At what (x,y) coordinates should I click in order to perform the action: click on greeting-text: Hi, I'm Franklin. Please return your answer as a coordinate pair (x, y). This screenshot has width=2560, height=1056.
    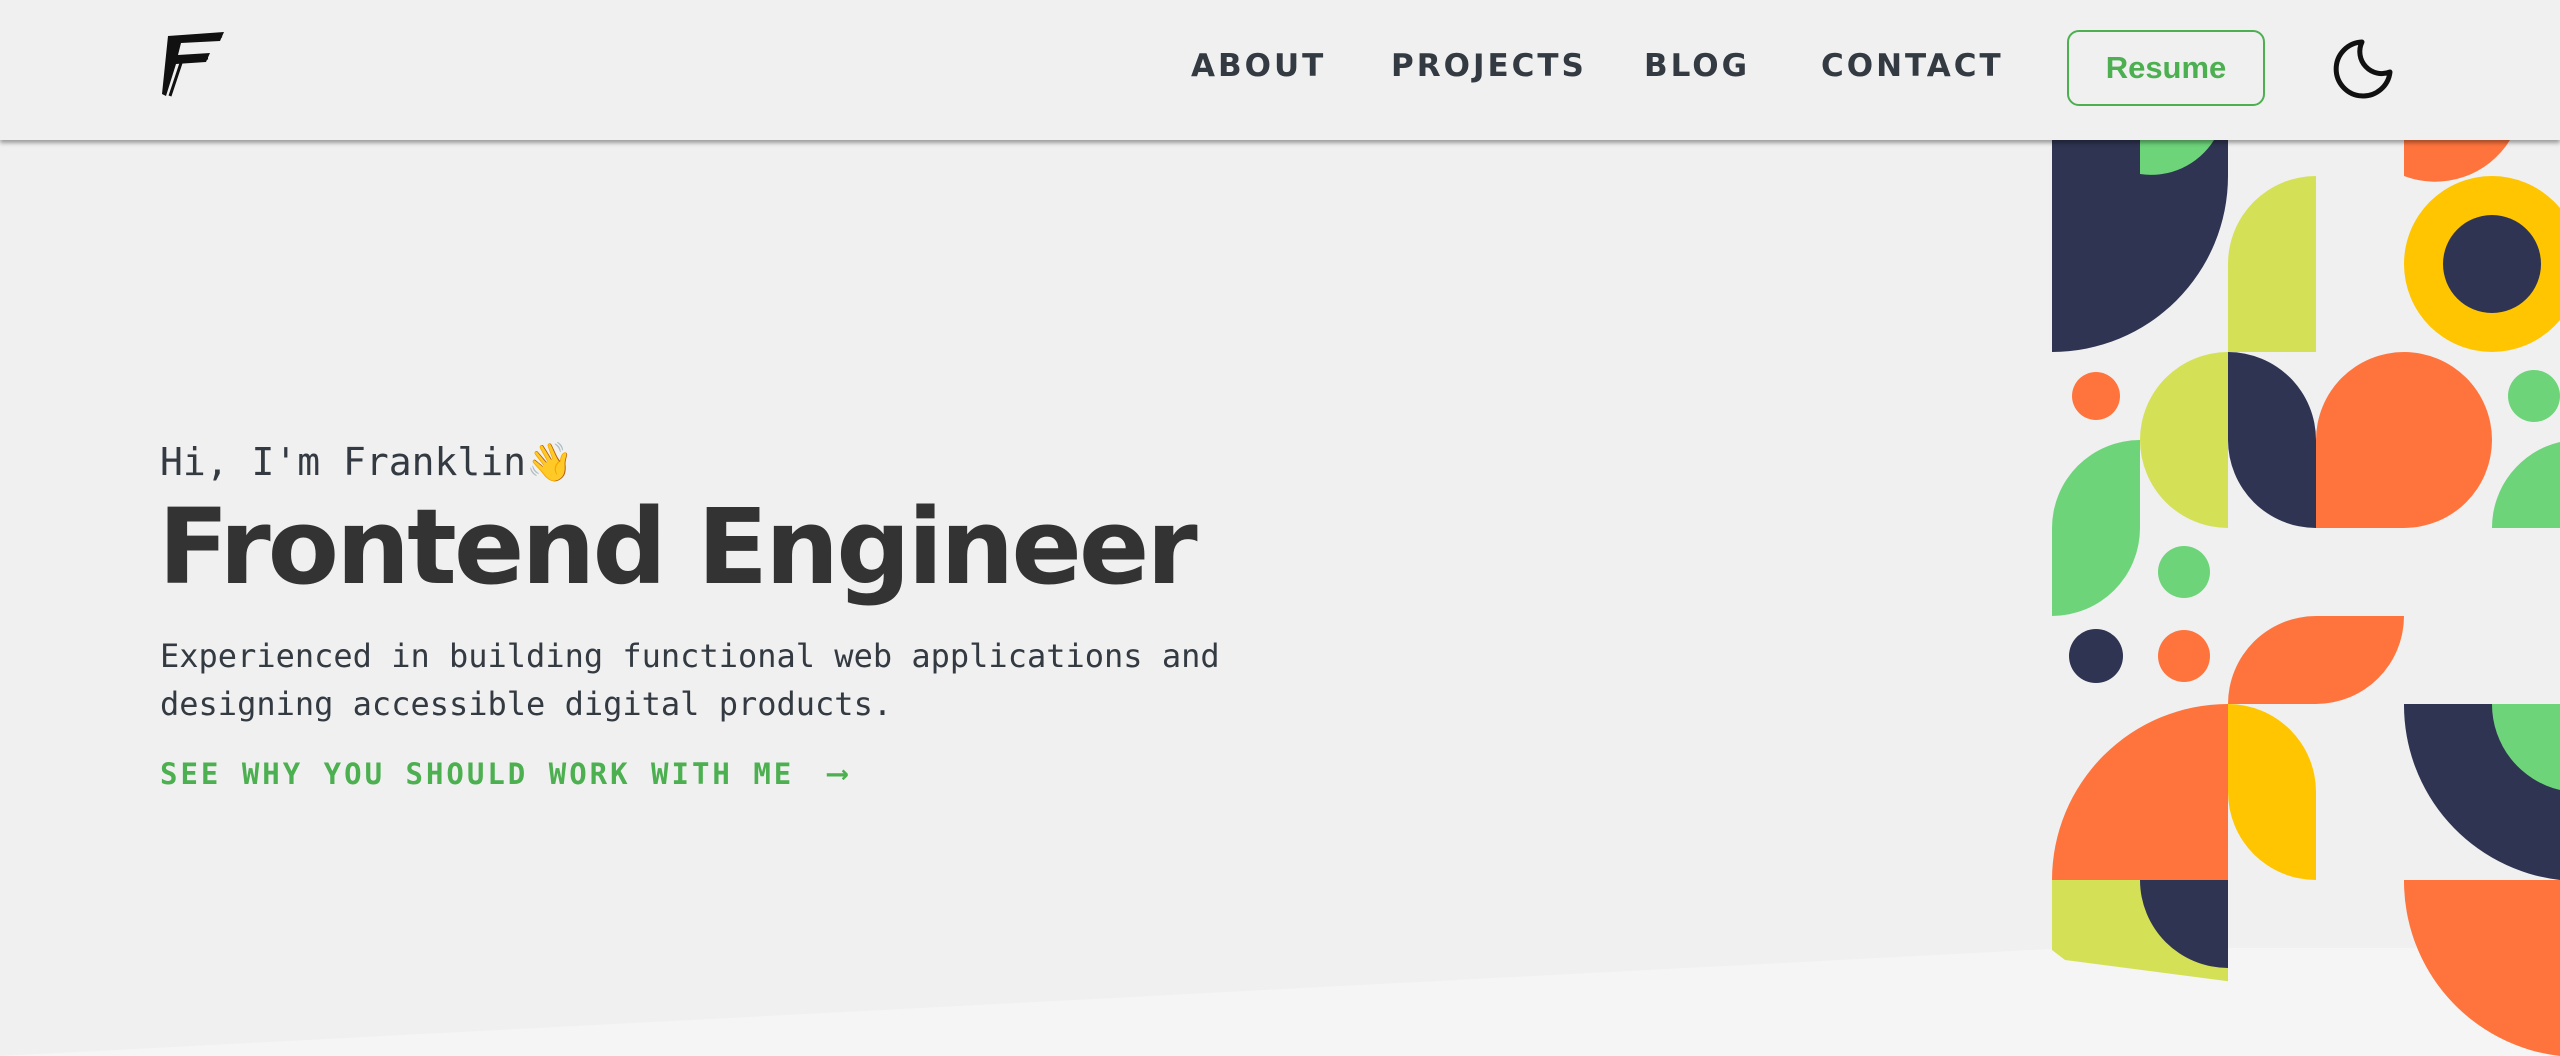
    Looking at the image, I should click on (343, 462).